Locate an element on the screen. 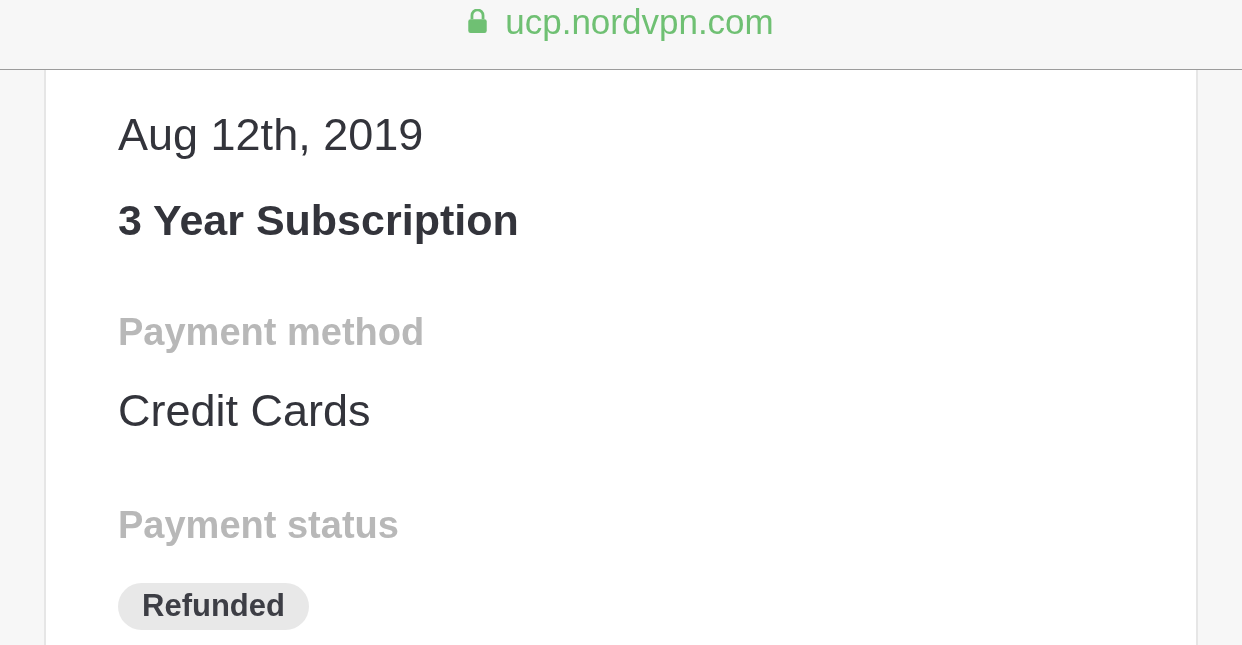 This screenshot has height=645, width=1242. field-label: Payment method is located at coordinates (271, 332).